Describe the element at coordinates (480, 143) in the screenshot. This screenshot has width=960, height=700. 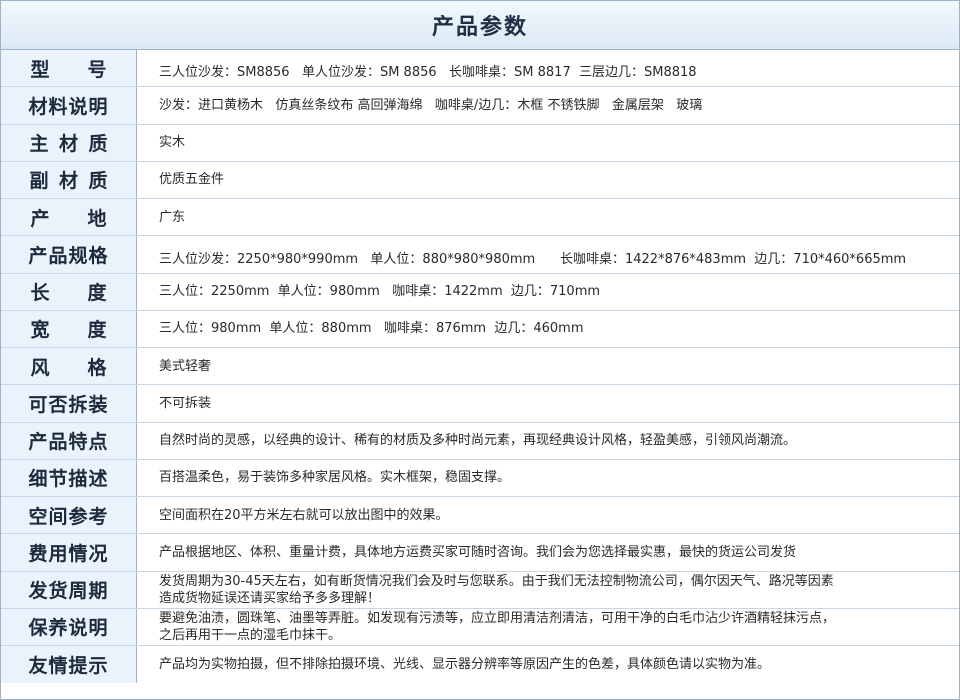
I see `table-row: 主材质 实木` at that location.